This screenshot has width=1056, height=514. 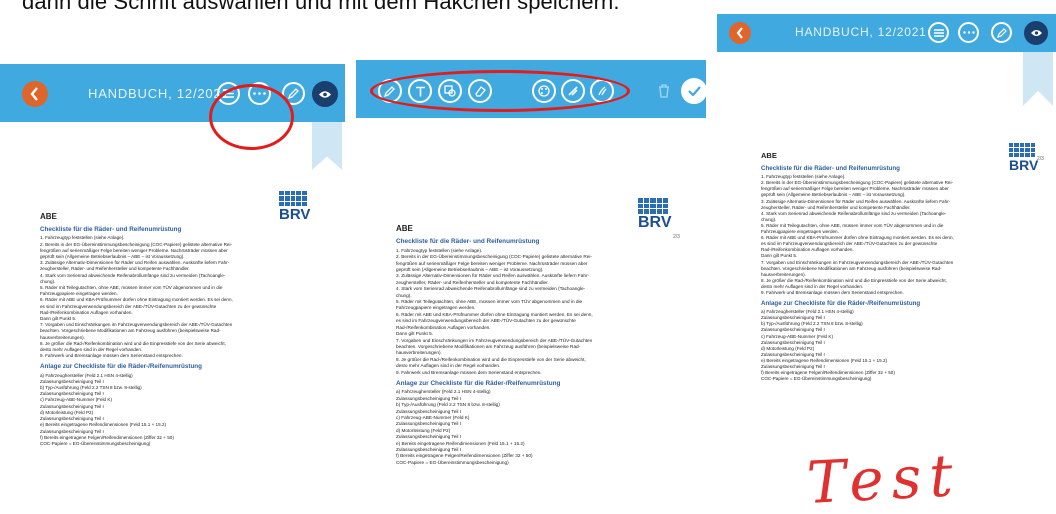 I want to click on edit-button, so click(x=1001, y=32).